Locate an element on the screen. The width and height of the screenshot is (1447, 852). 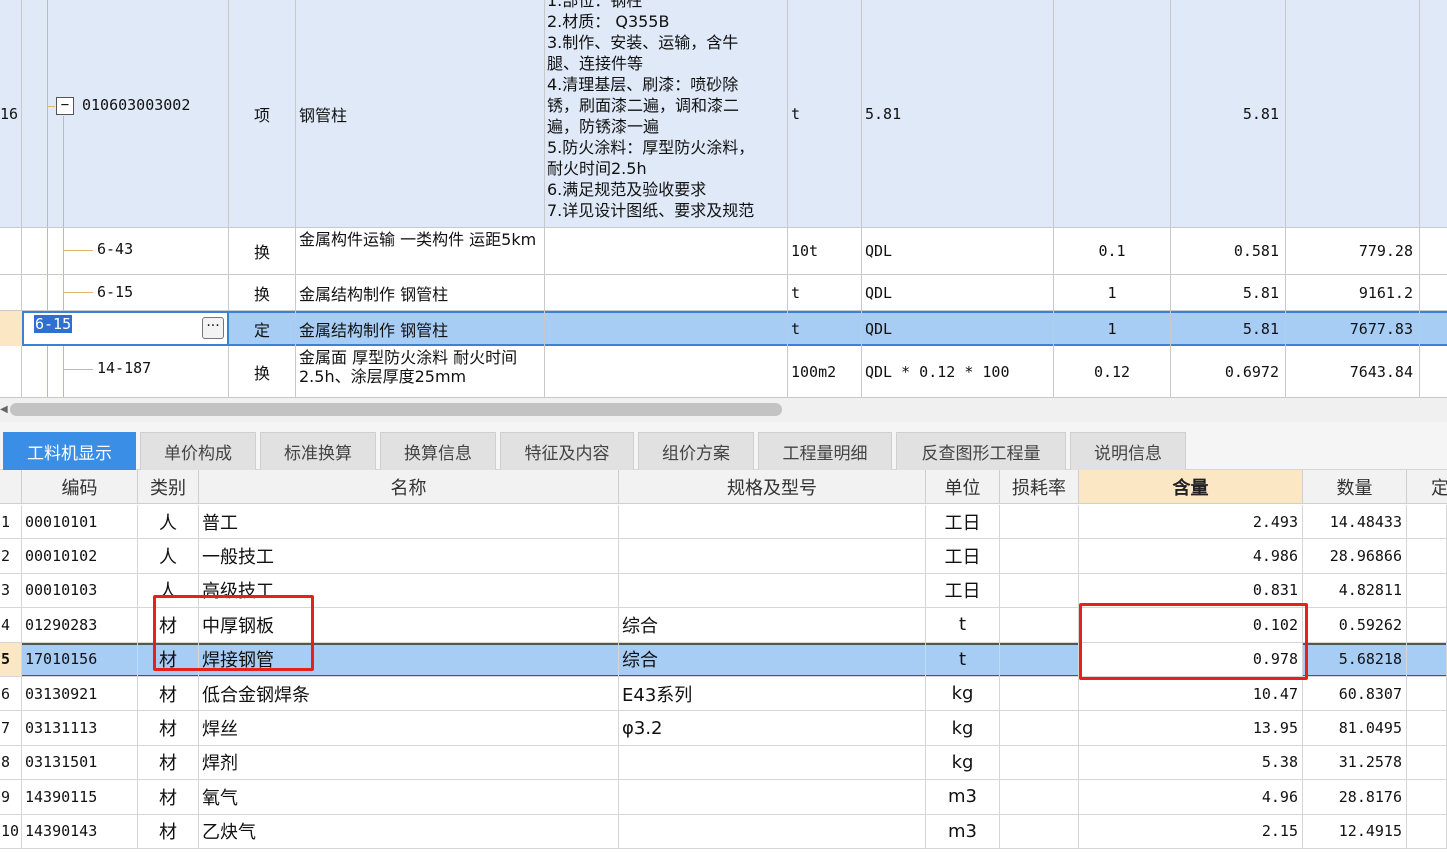
resource-quantity: 0.59262 is located at coordinates (1355, 625).